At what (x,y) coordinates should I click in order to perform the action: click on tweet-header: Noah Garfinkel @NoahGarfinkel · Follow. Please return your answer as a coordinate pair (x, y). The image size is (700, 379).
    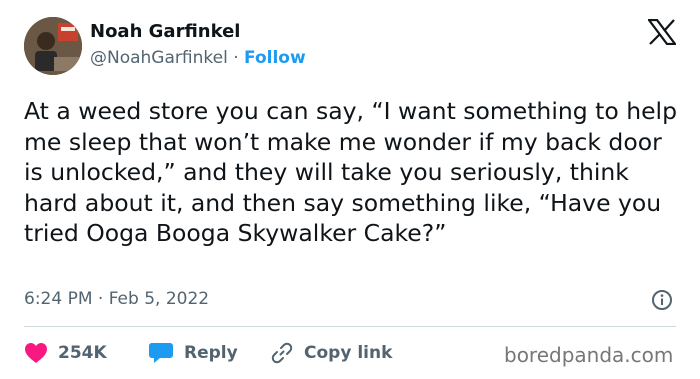
    Looking at the image, I should click on (351, 47).